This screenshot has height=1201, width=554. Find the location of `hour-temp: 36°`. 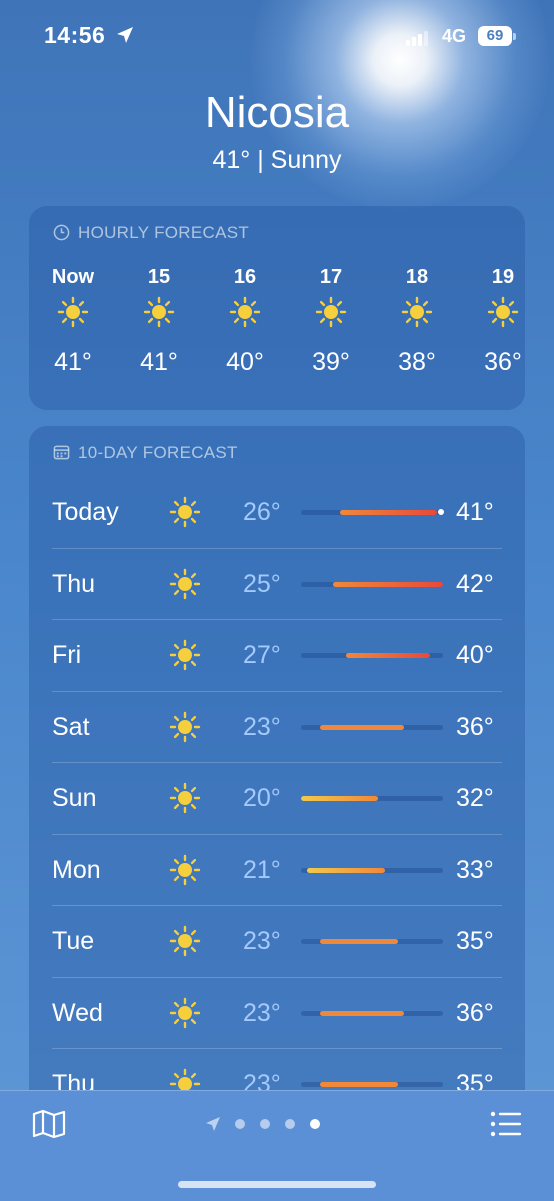

hour-temp: 36° is located at coordinates (503, 362).